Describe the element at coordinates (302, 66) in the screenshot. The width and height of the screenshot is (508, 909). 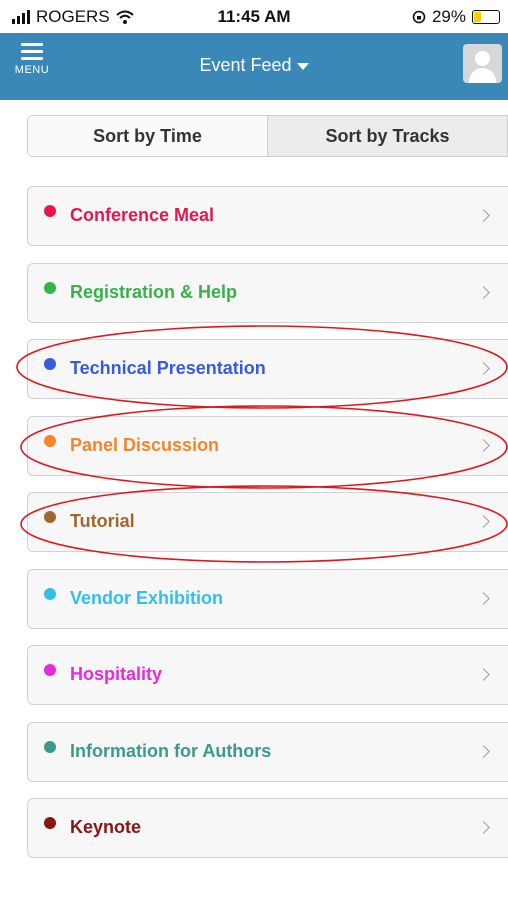
I see `caret-down-icon` at that location.